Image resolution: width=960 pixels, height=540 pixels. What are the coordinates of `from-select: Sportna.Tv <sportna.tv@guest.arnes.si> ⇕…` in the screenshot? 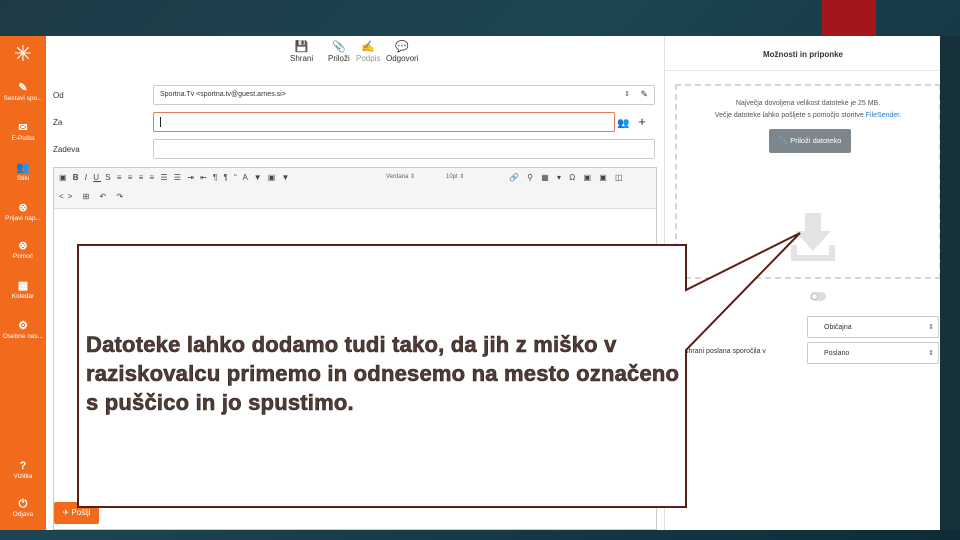 It's located at (404, 95).